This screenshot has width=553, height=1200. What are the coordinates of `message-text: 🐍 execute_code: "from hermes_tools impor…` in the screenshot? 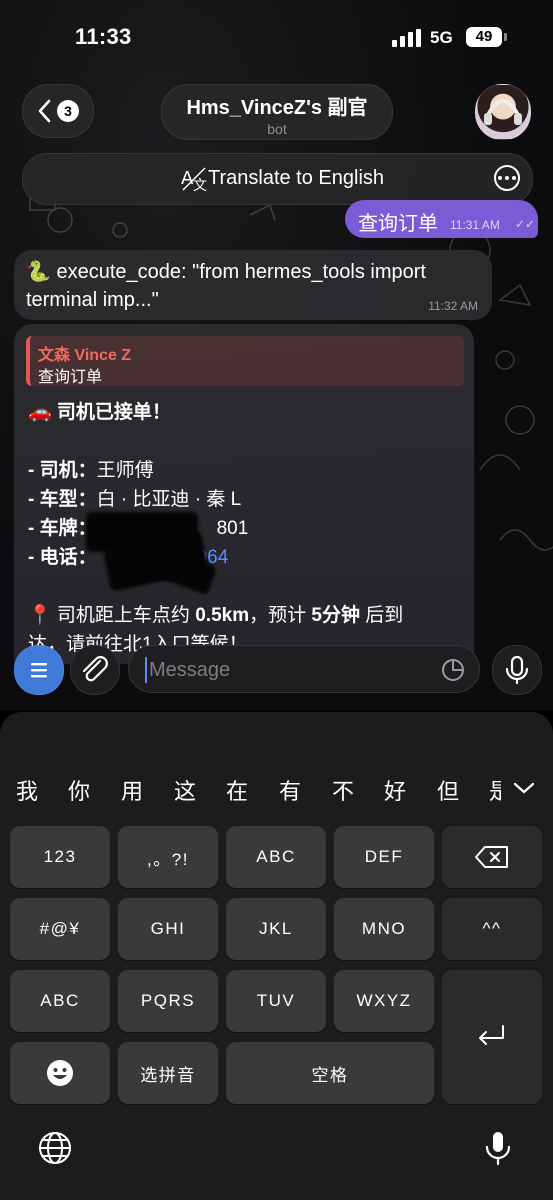 It's located at (226, 286).